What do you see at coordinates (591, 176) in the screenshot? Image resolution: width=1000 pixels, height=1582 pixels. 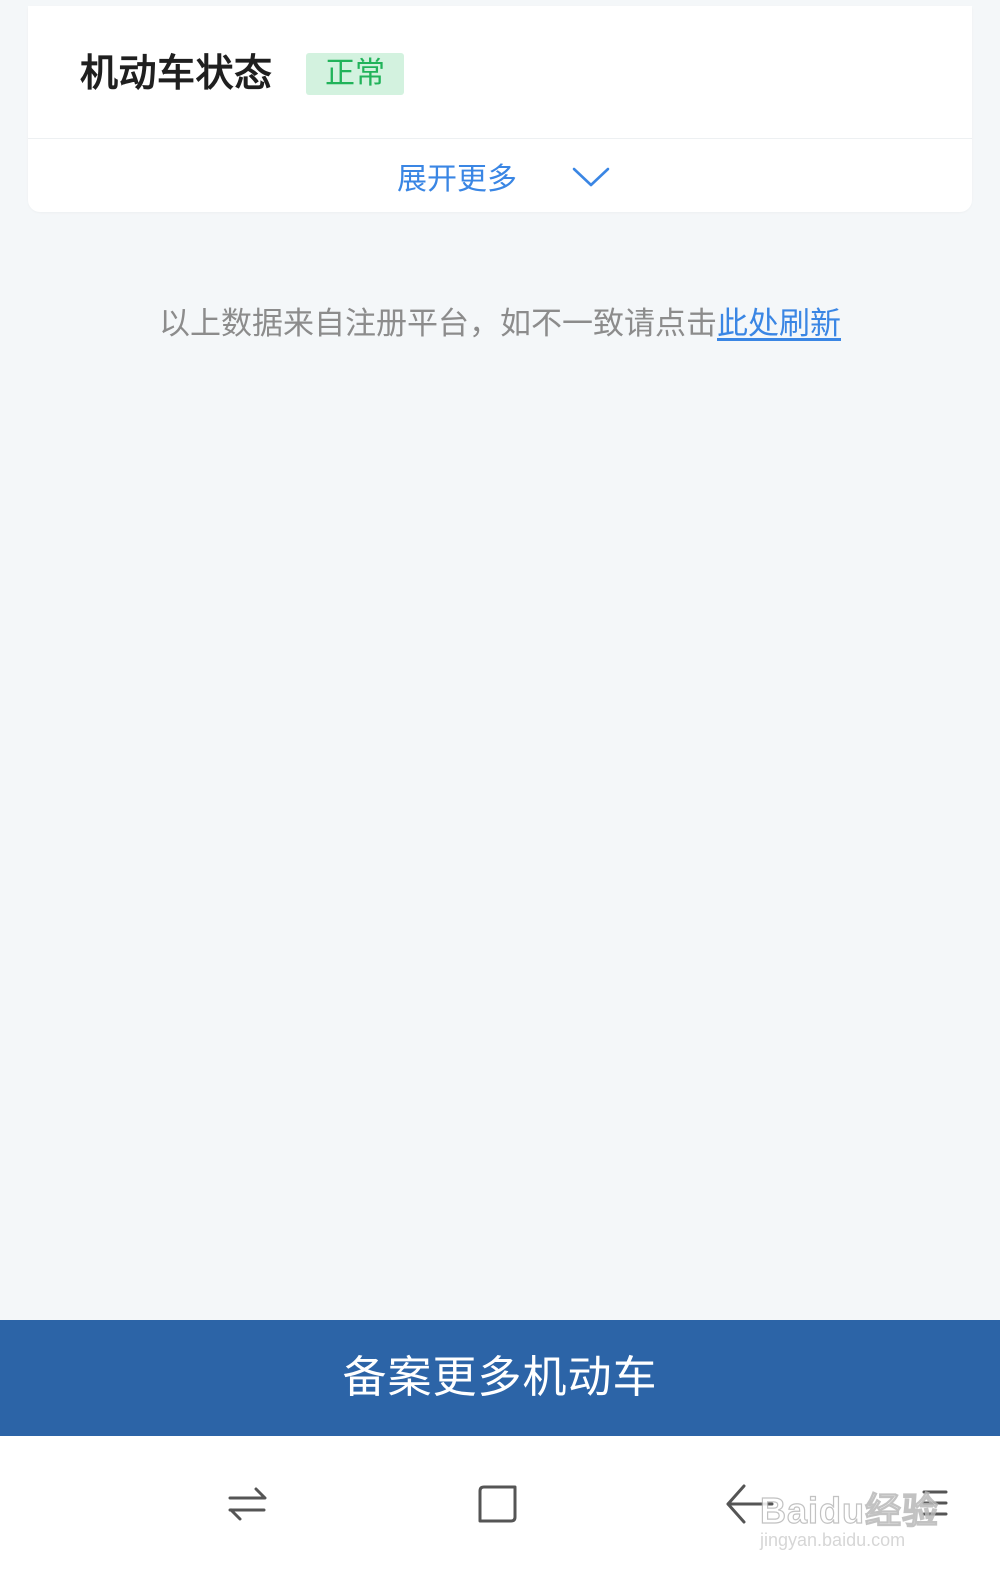 I see `chevron-down-icon` at bounding box center [591, 176].